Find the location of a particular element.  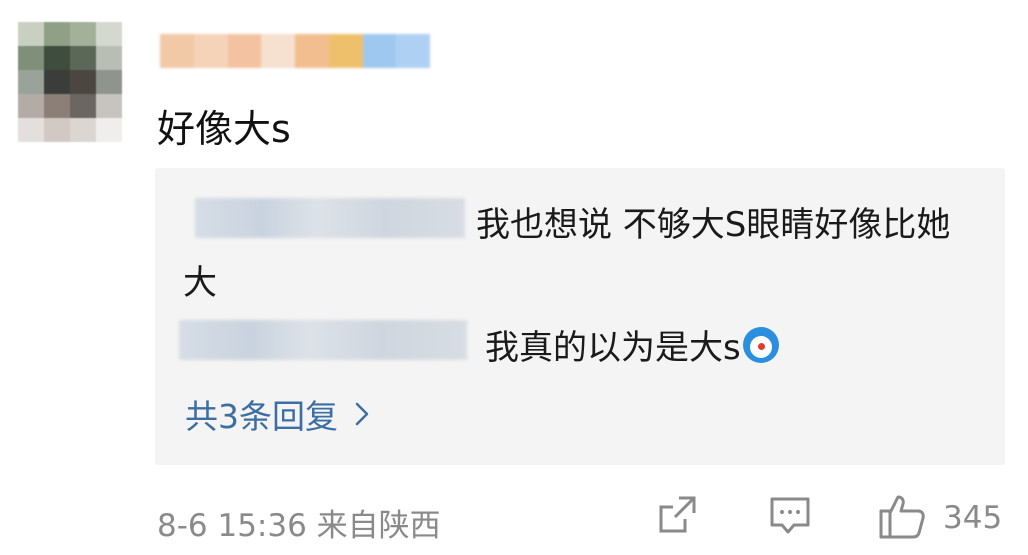

avatar is located at coordinates (70, 82).